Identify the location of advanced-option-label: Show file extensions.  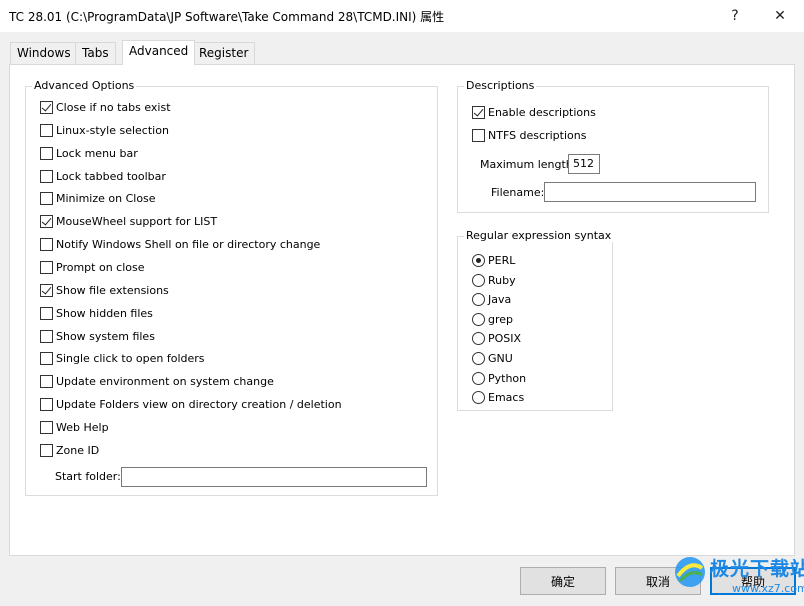
(112, 290).